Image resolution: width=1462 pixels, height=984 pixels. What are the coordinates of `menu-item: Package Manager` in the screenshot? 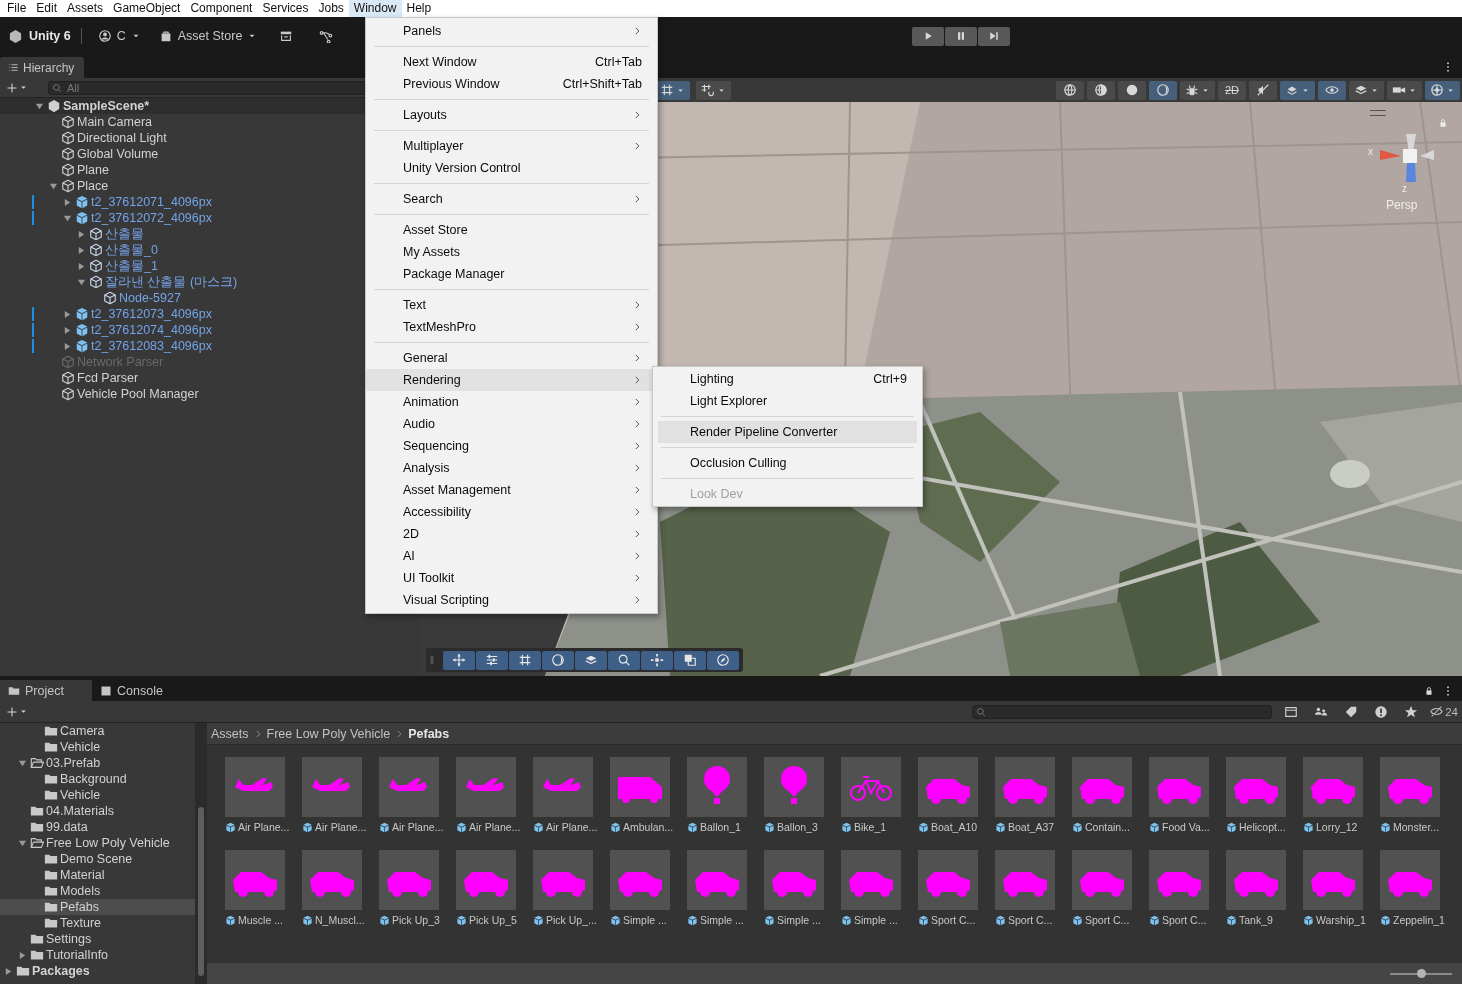 It's located at (509, 274).